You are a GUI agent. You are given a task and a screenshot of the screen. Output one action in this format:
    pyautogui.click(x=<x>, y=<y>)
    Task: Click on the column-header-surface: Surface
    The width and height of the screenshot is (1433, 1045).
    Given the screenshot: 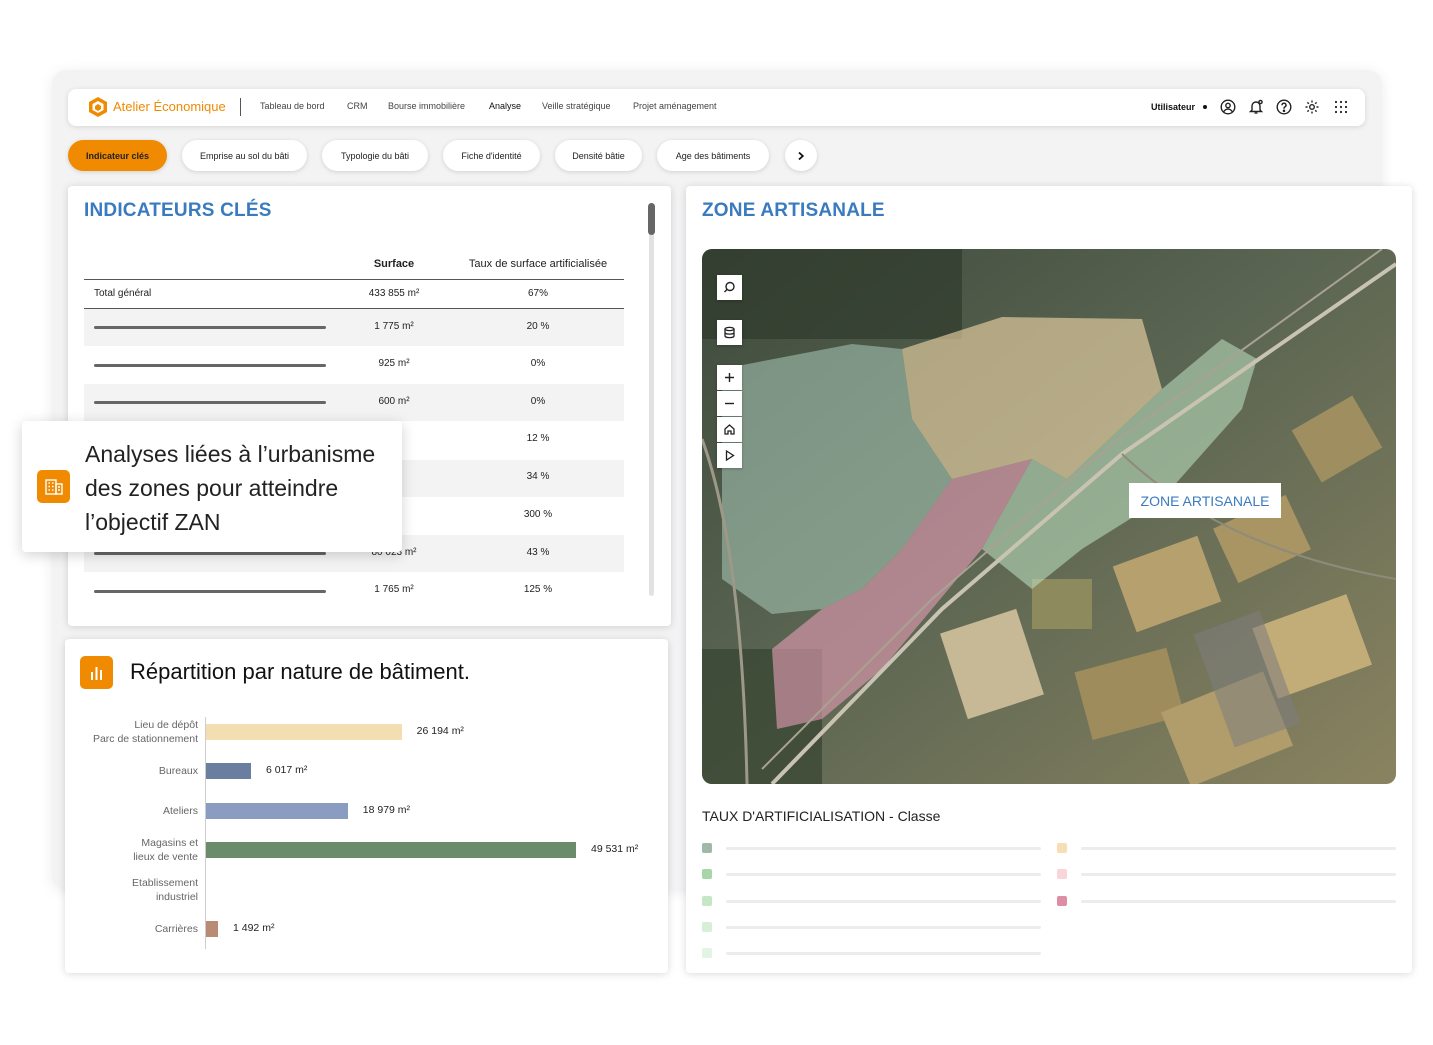 What is the action you would take?
    pyautogui.click(x=394, y=264)
    